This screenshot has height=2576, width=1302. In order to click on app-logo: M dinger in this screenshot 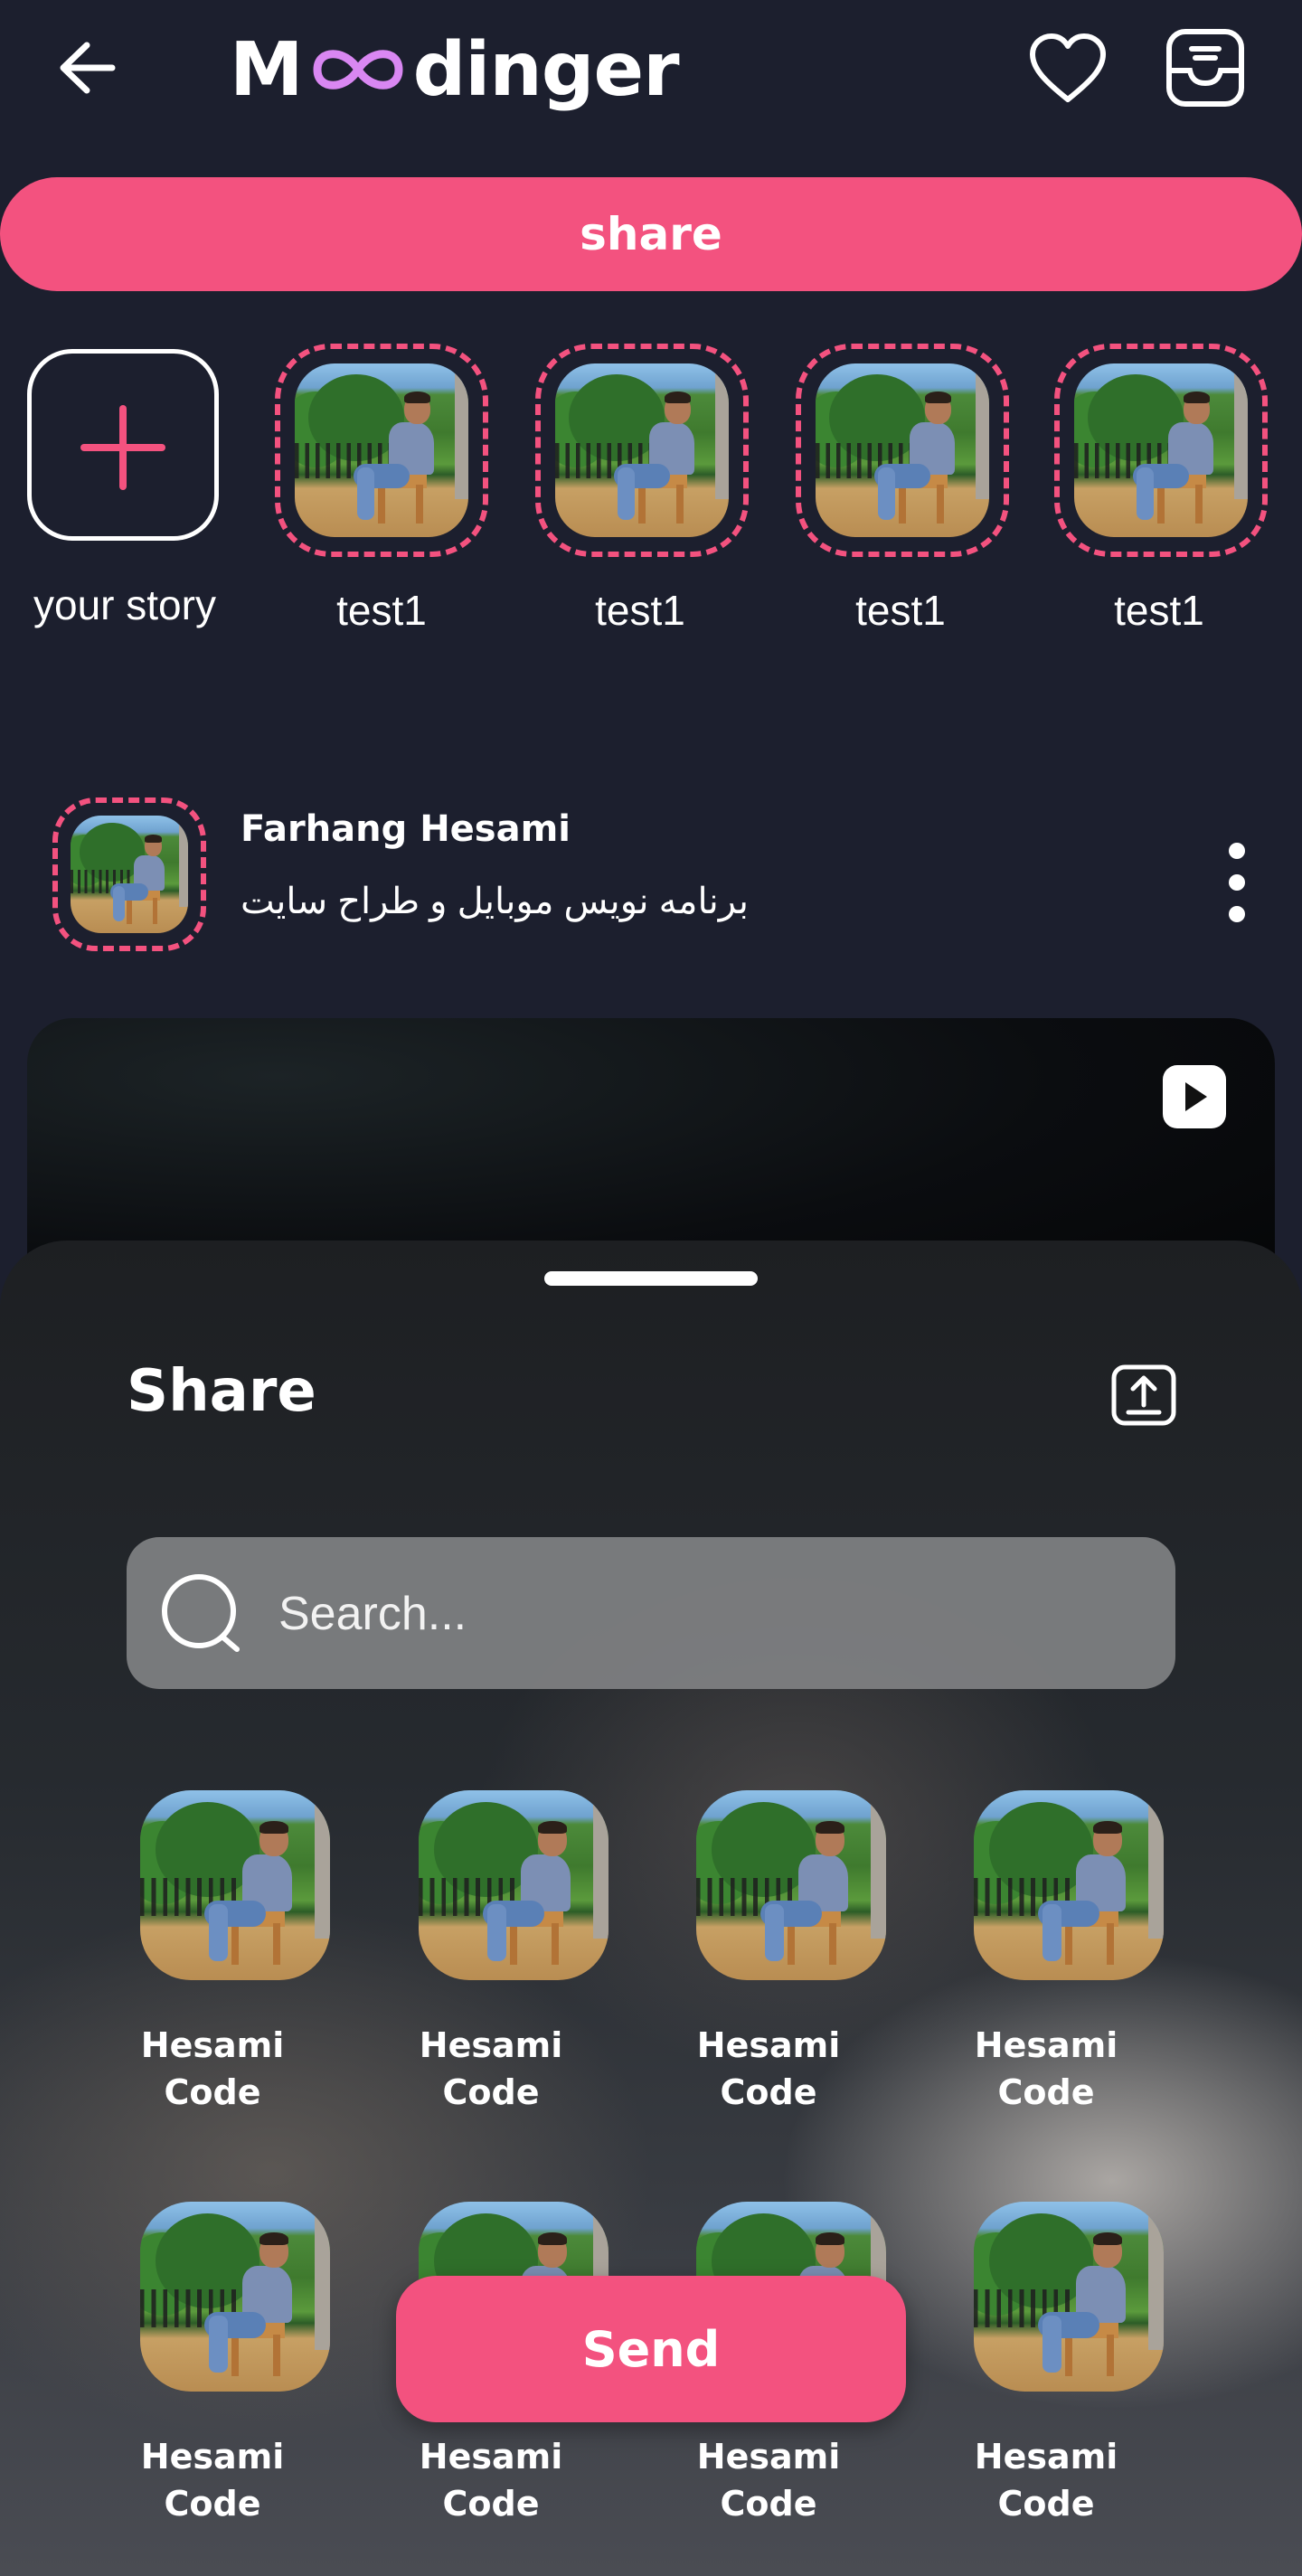, I will do `click(455, 69)`.